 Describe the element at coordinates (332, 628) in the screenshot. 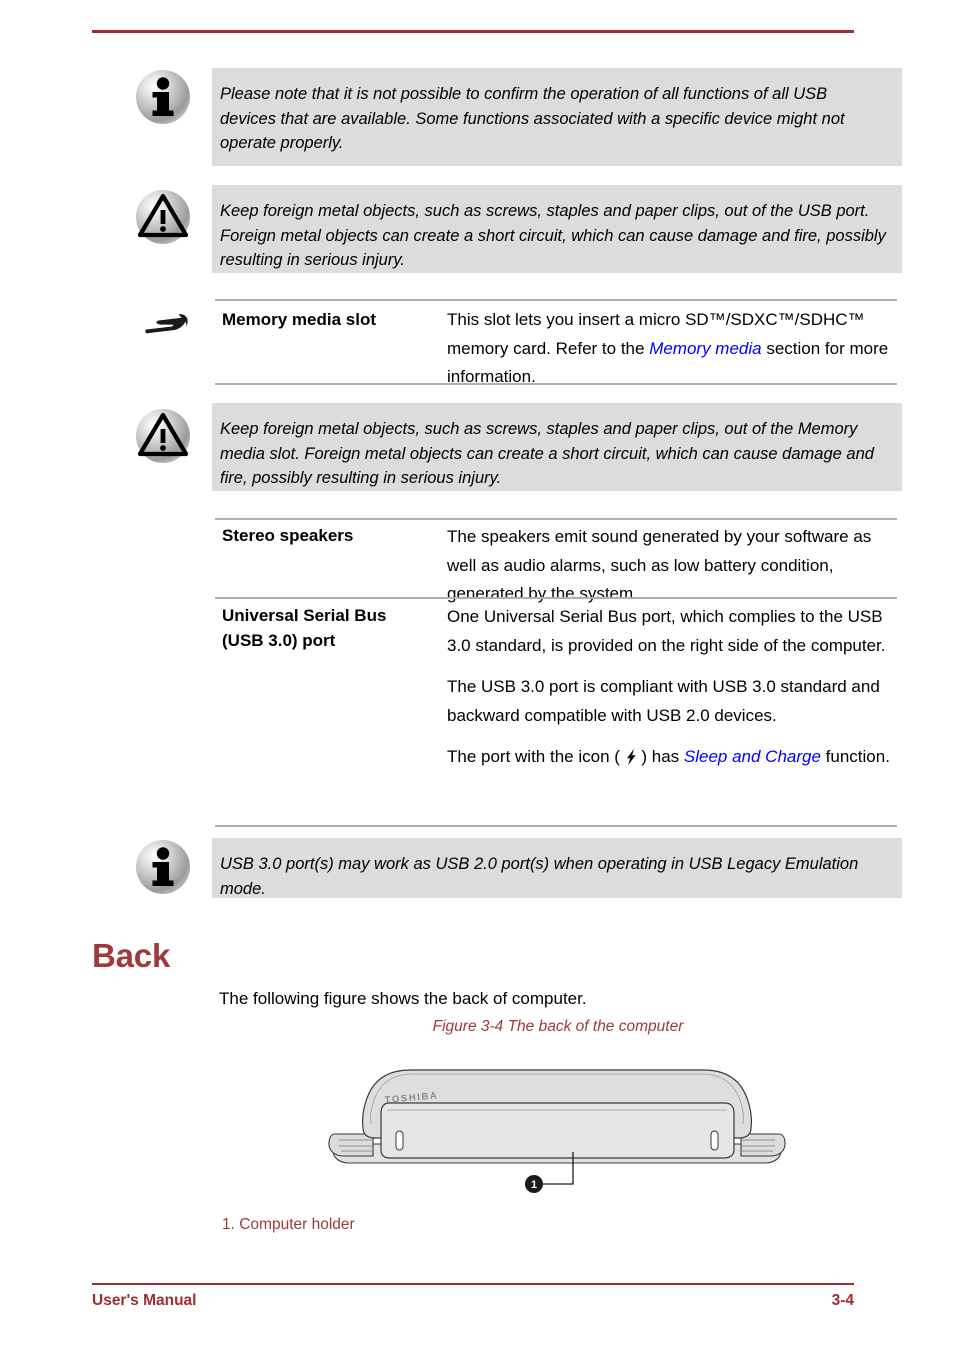

I see `spec-name-usb-port: Universal Serial Bus (USB 3.0) port` at that location.